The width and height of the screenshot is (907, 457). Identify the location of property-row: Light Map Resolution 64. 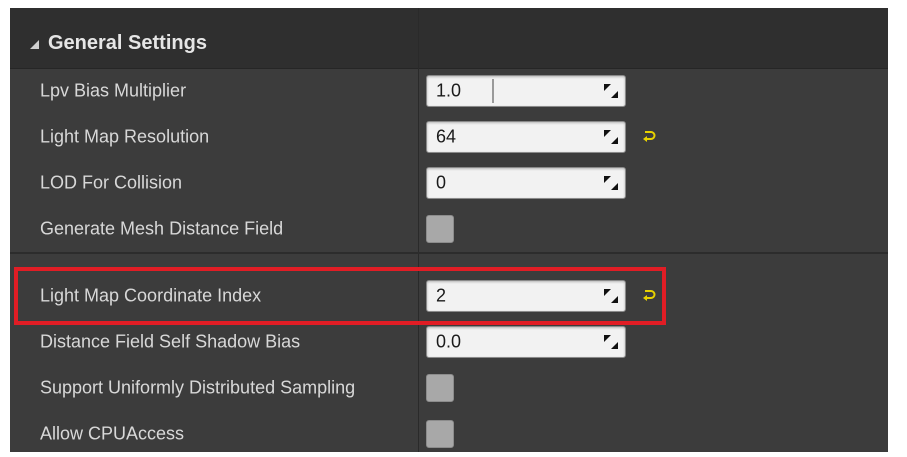
(449, 137).